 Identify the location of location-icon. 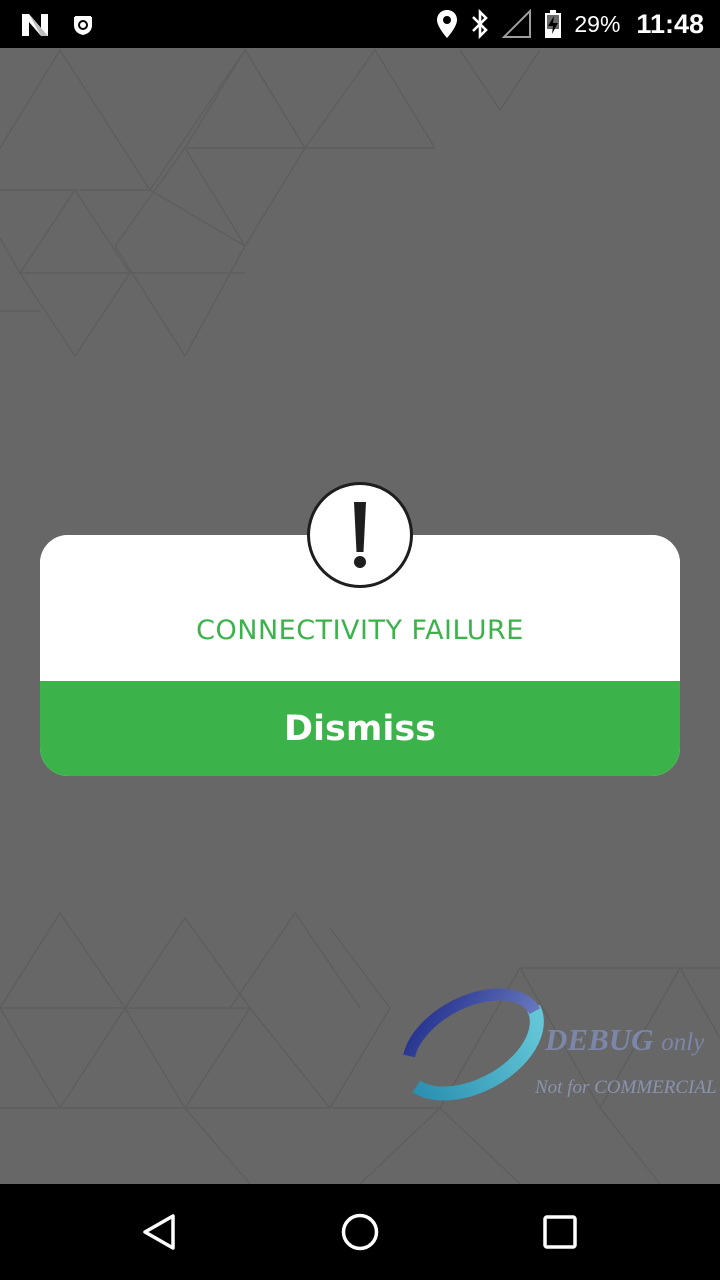
(447, 24).